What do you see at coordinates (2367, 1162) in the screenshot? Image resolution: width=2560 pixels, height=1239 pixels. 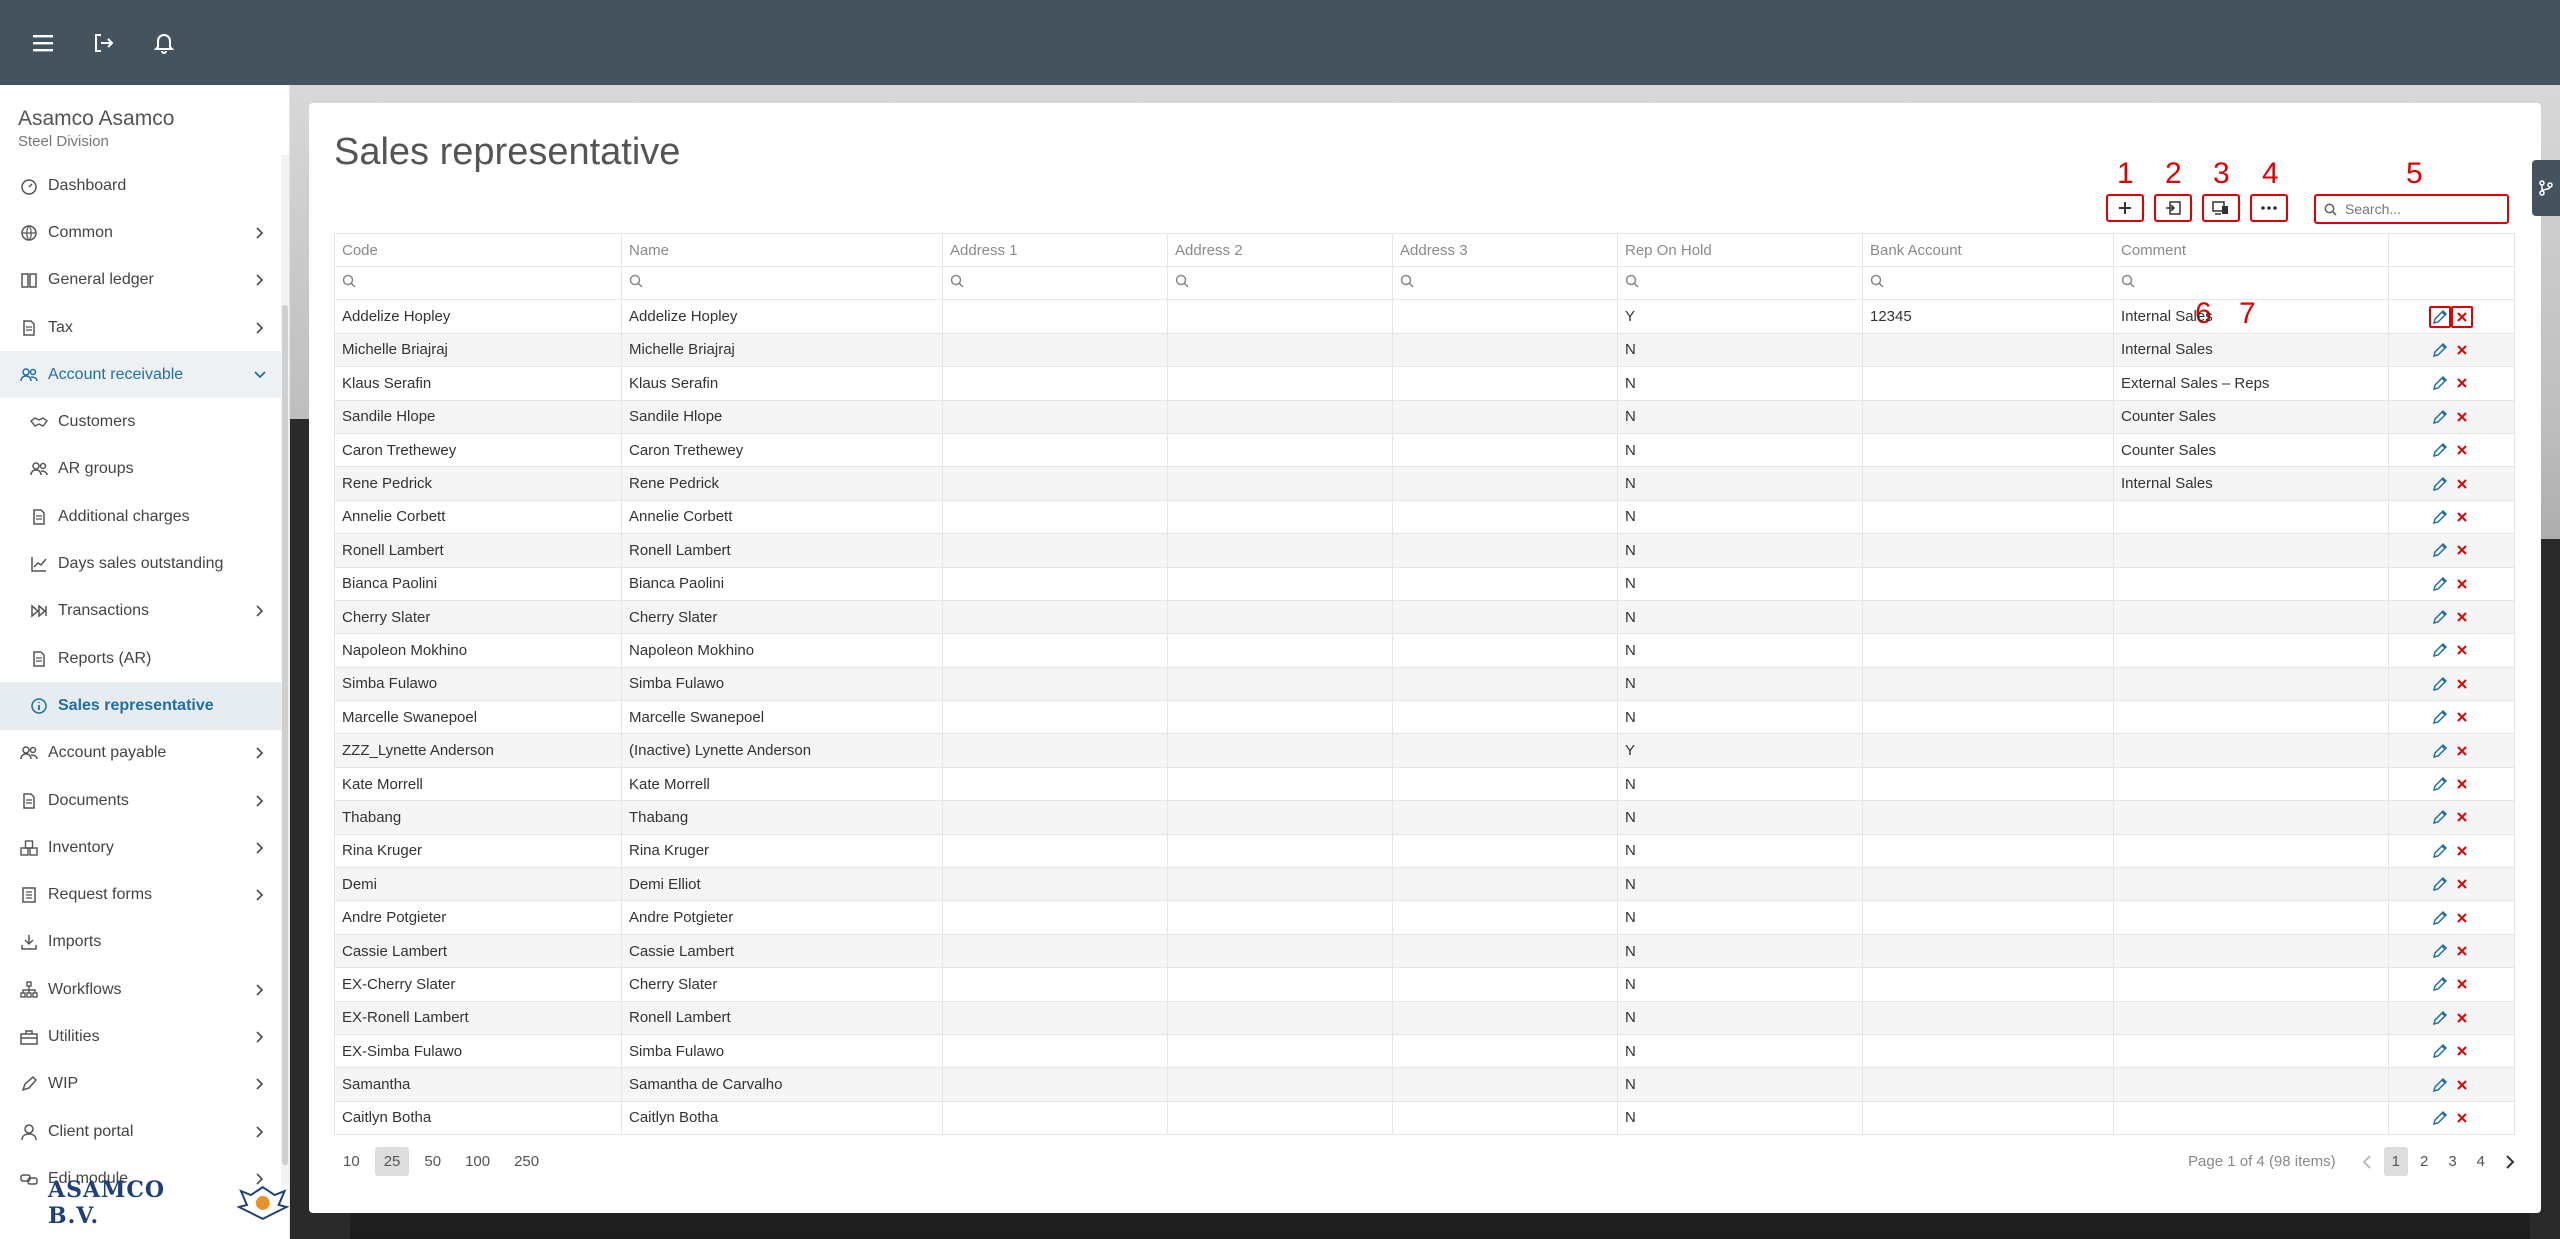 I see `previous-page-button` at bounding box center [2367, 1162].